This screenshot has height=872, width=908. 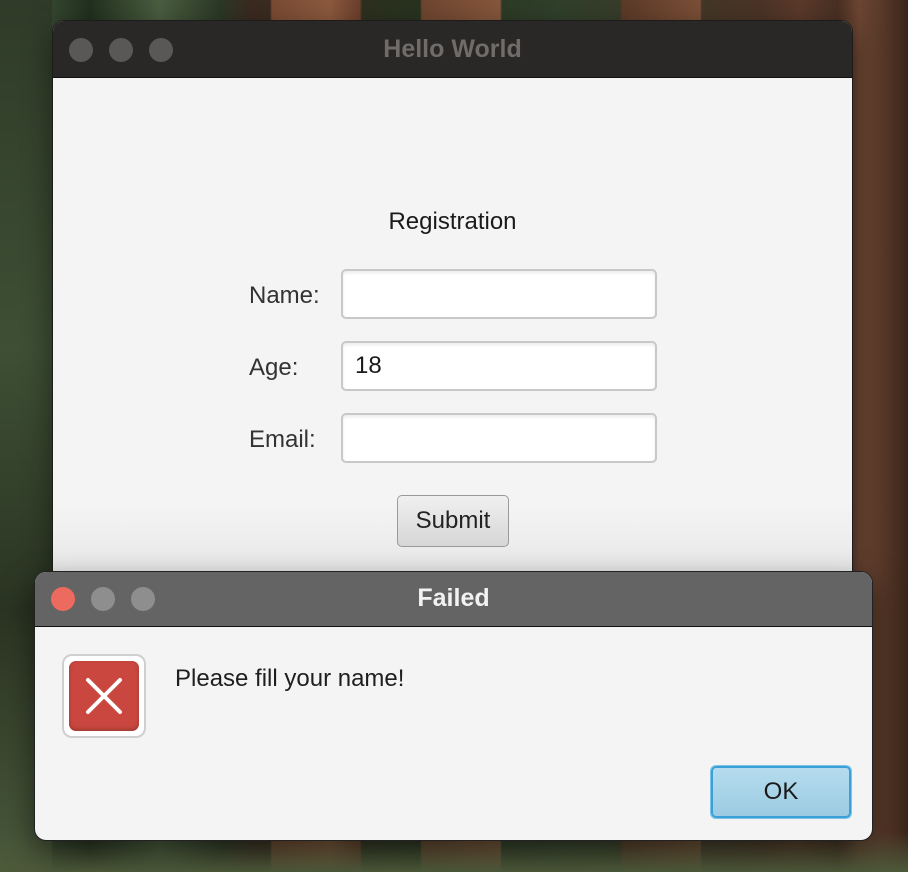 What do you see at coordinates (274, 367) in the screenshot?
I see `age-label: Age:` at bounding box center [274, 367].